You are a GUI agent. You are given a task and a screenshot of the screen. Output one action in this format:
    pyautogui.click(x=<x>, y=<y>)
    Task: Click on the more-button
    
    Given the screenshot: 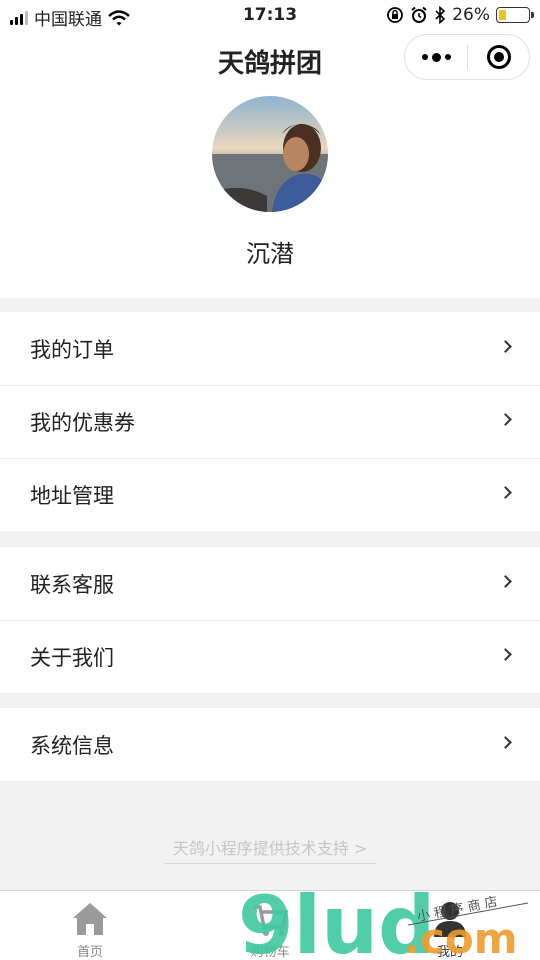 What is the action you would take?
    pyautogui.click(x=436, y=57)
    